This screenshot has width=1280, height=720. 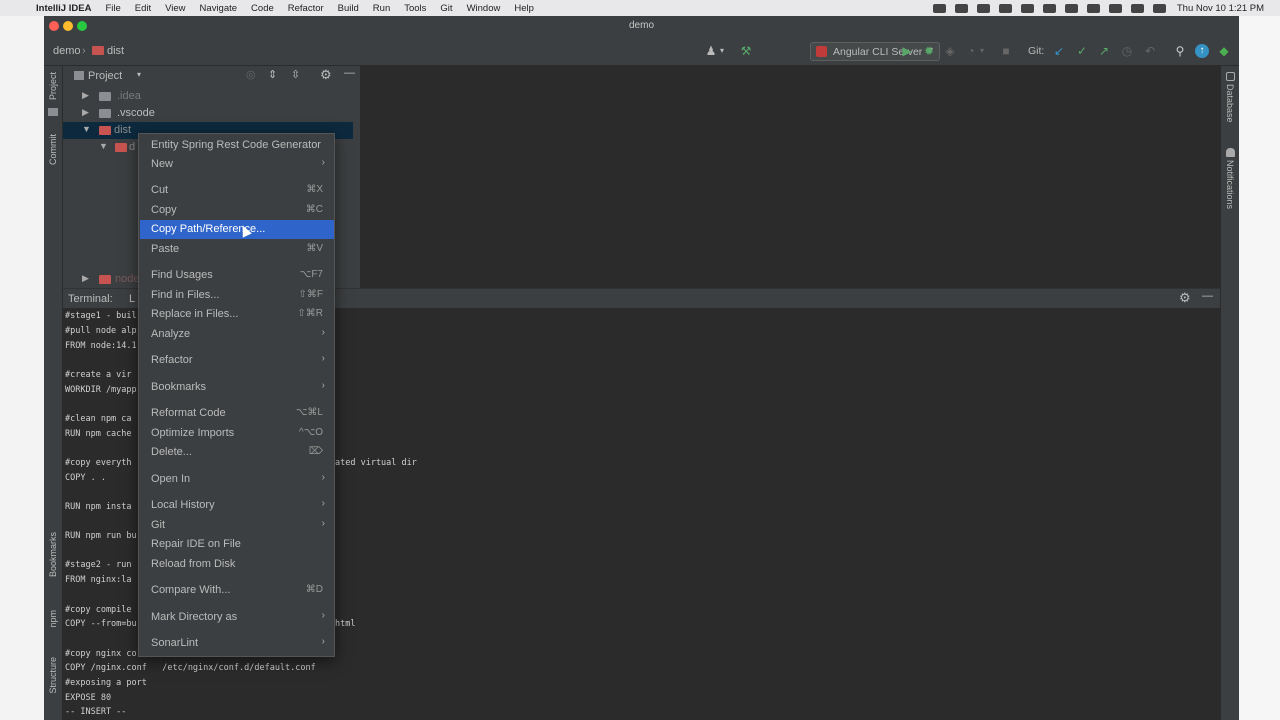 What do you see at coordinates (175, 8) in the screenshot?
I see `menubar-view: View` at bounding box center [175, 8].